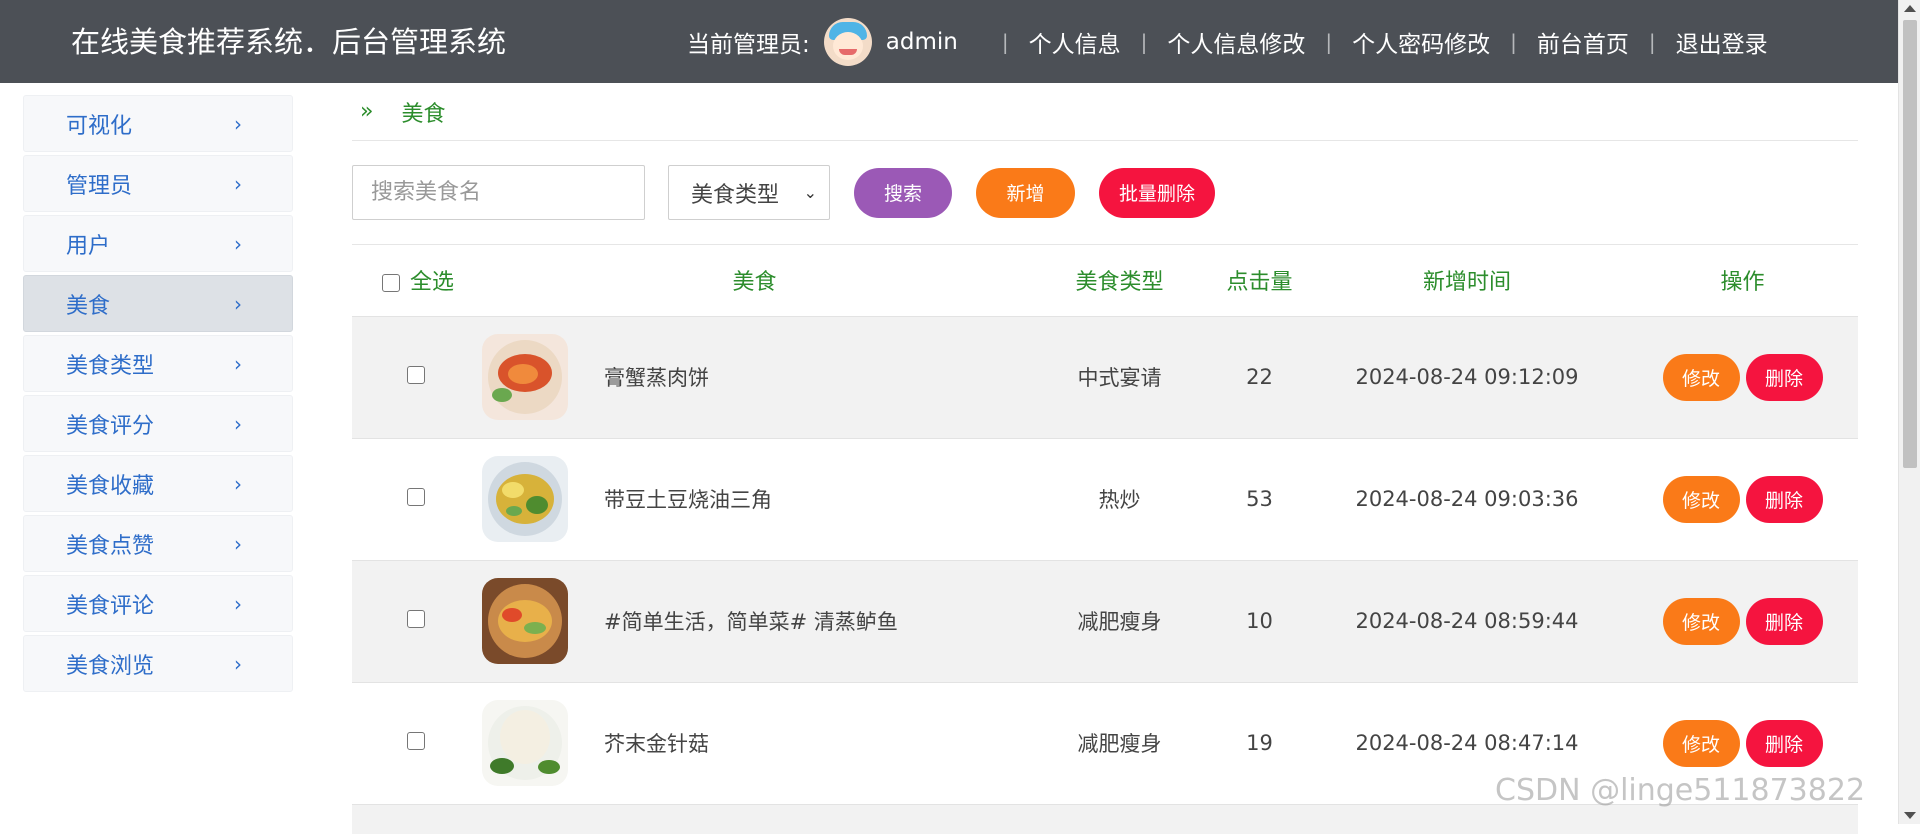 The width and height of the screenshot is (1920, 834). Describe the element at coordinates (1910, 244) in the screenshot. I see `scrollbar-thumb` at that location.